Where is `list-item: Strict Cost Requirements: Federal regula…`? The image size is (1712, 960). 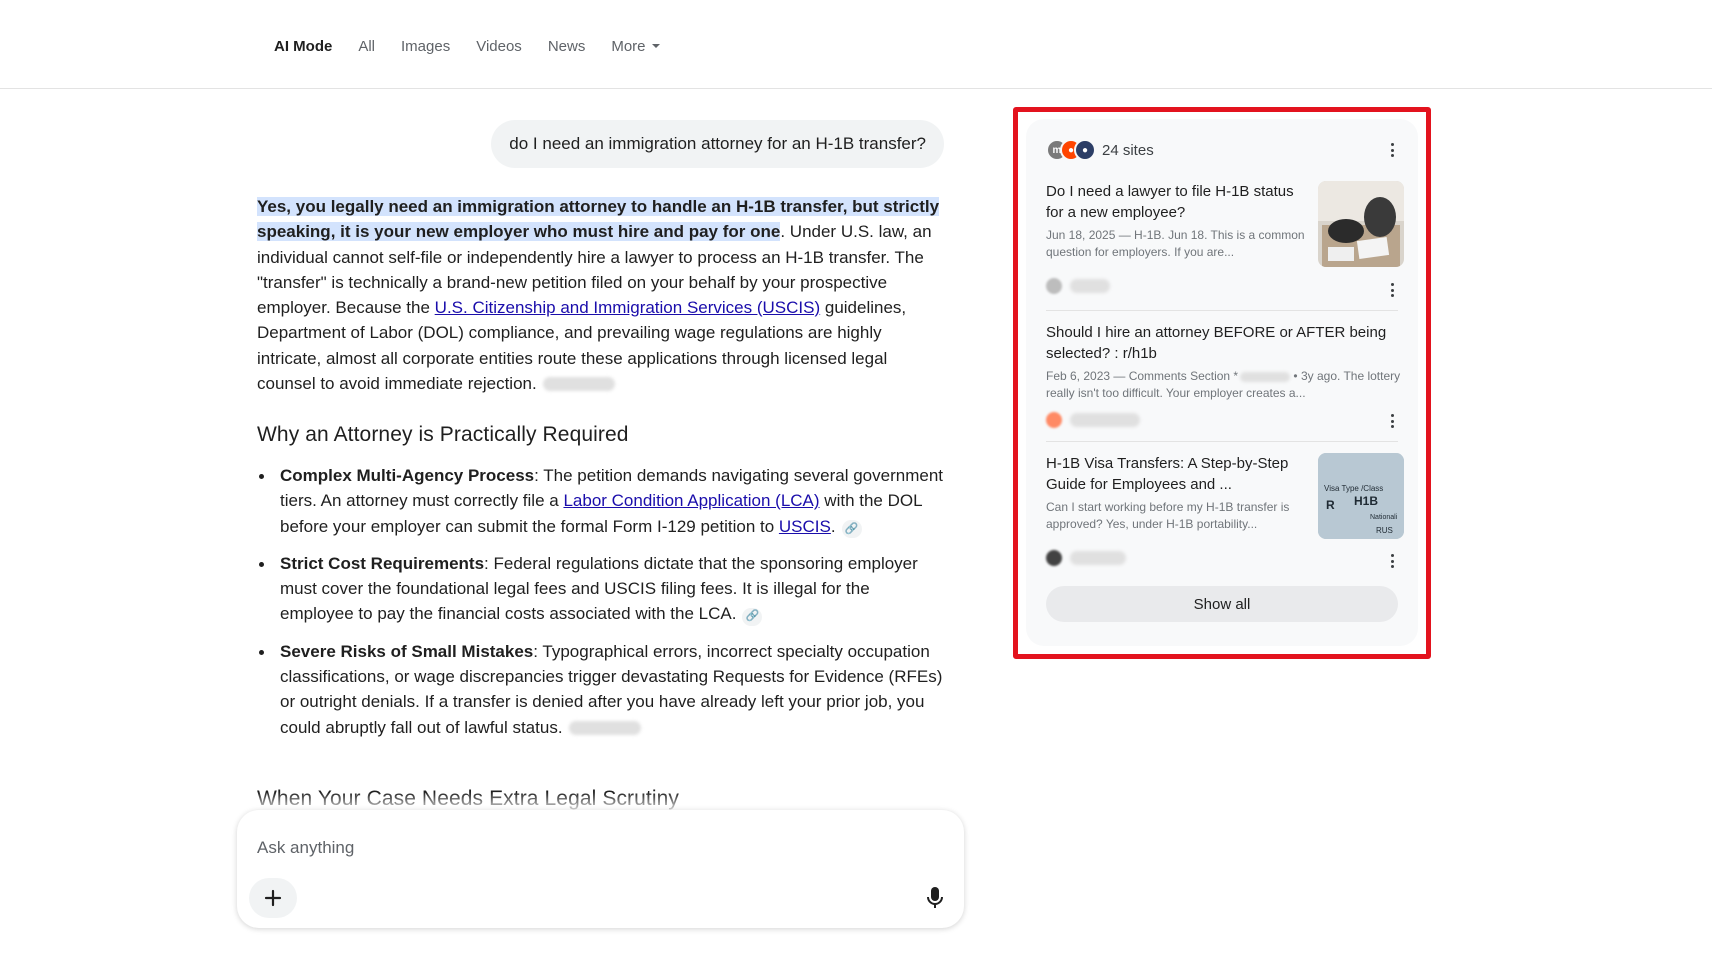
list-item: Strict Cost Requirements: Federal regula… is located at coordinates (602, 589).